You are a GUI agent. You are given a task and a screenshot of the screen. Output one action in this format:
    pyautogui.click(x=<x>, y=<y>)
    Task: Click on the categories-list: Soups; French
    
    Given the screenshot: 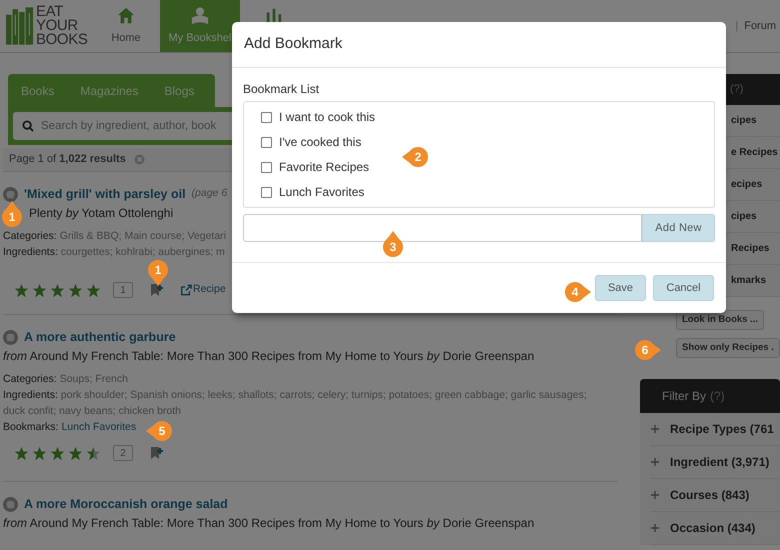 What is the action you would take?
    pyautogui.click(x=94, y=379)
    